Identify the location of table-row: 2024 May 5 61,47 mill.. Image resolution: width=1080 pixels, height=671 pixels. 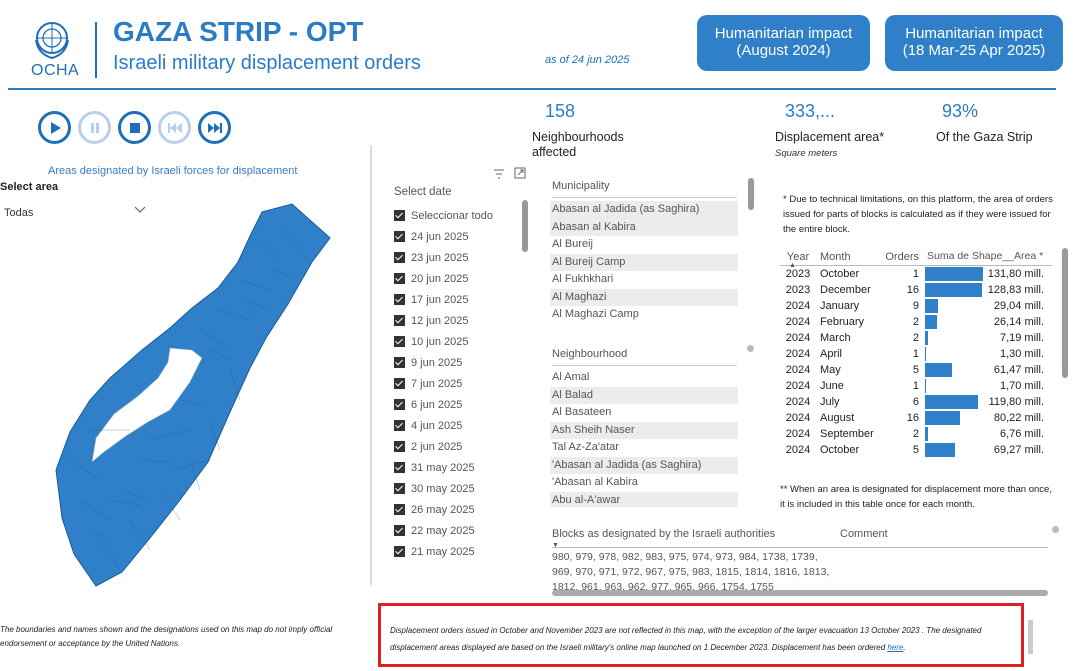
(916, 370).